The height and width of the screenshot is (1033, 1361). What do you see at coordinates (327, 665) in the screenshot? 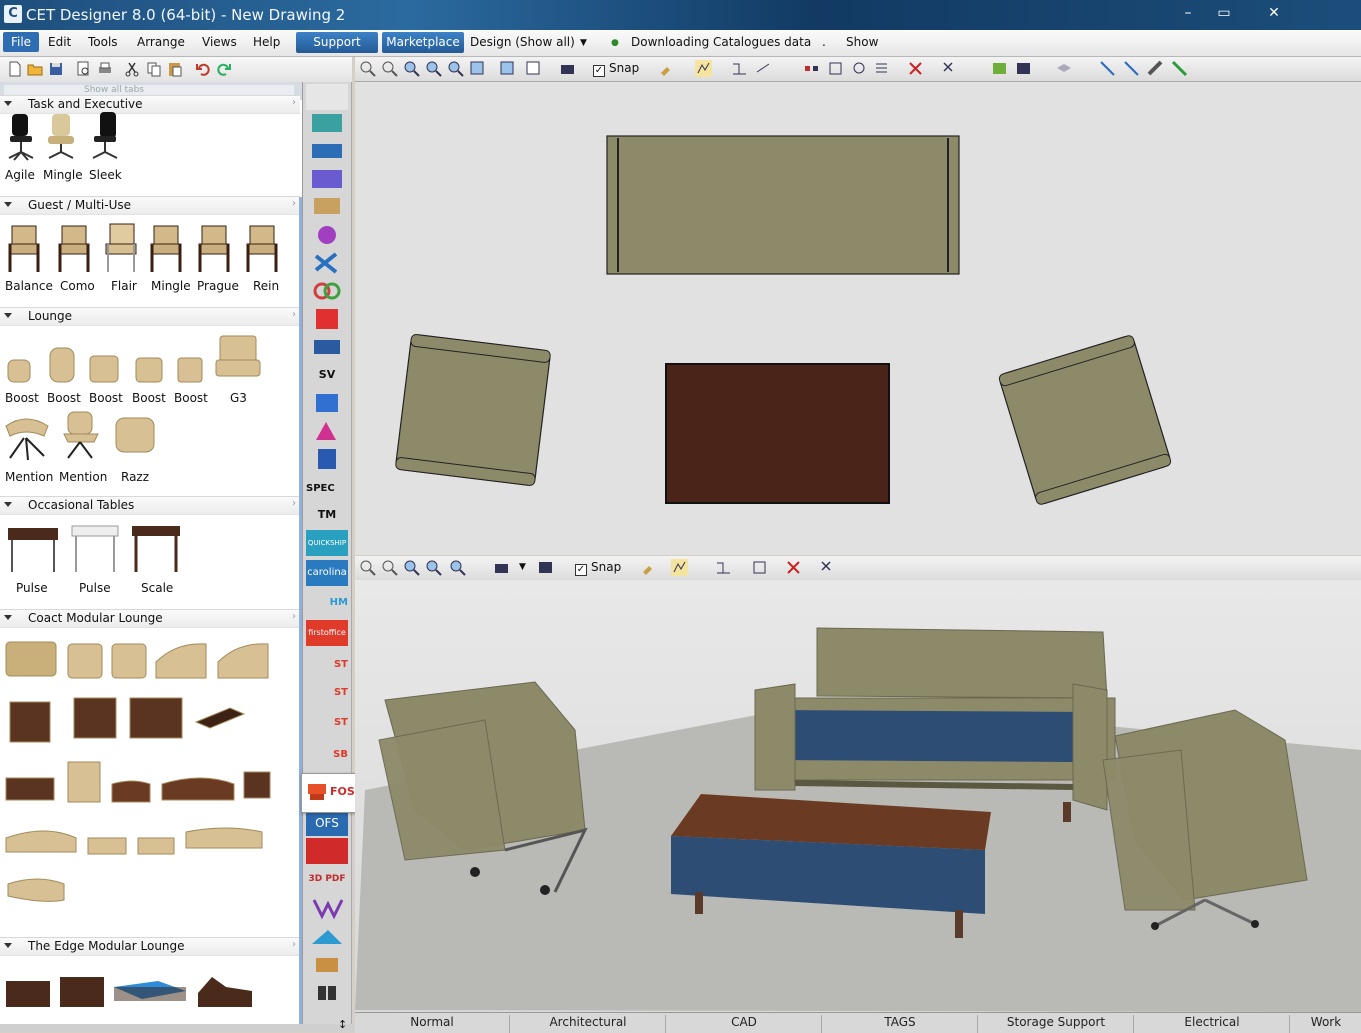
I see `extension-st-1: ST` at bounding box center [327, 665].